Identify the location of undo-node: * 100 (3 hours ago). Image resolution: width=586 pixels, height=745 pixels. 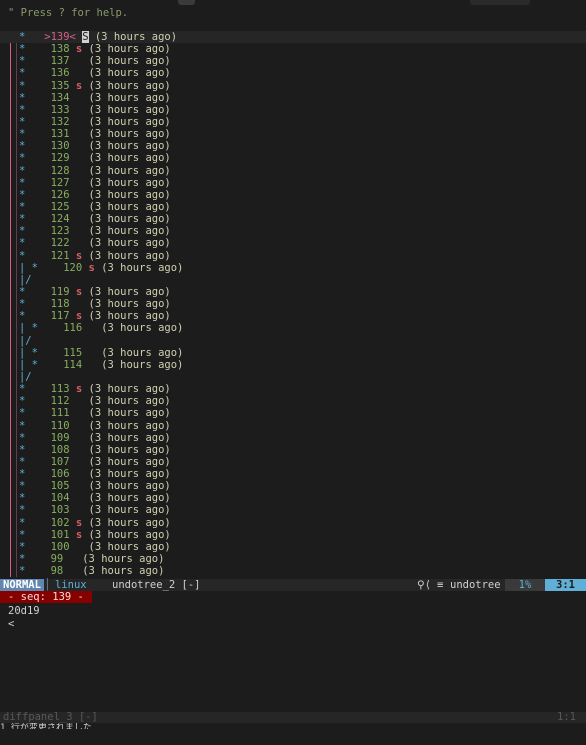
(293, 547).